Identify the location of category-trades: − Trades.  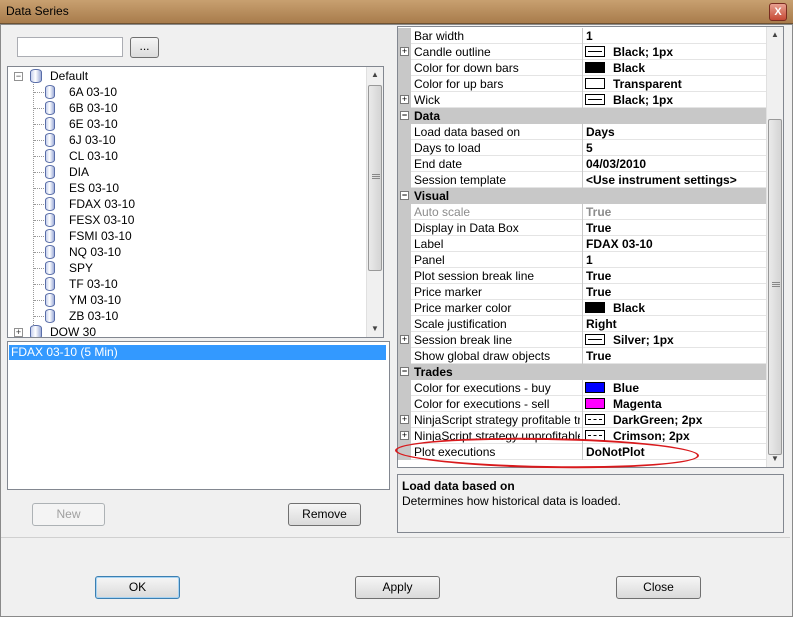
(583, 372).